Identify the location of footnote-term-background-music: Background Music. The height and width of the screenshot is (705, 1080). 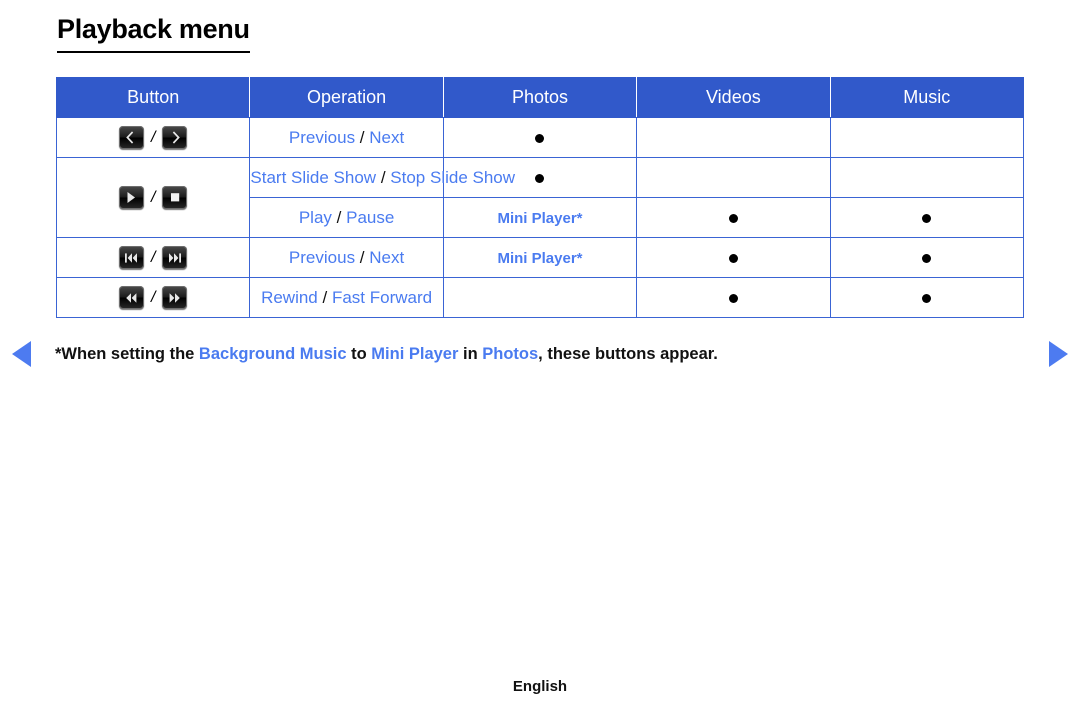
(272, 353).